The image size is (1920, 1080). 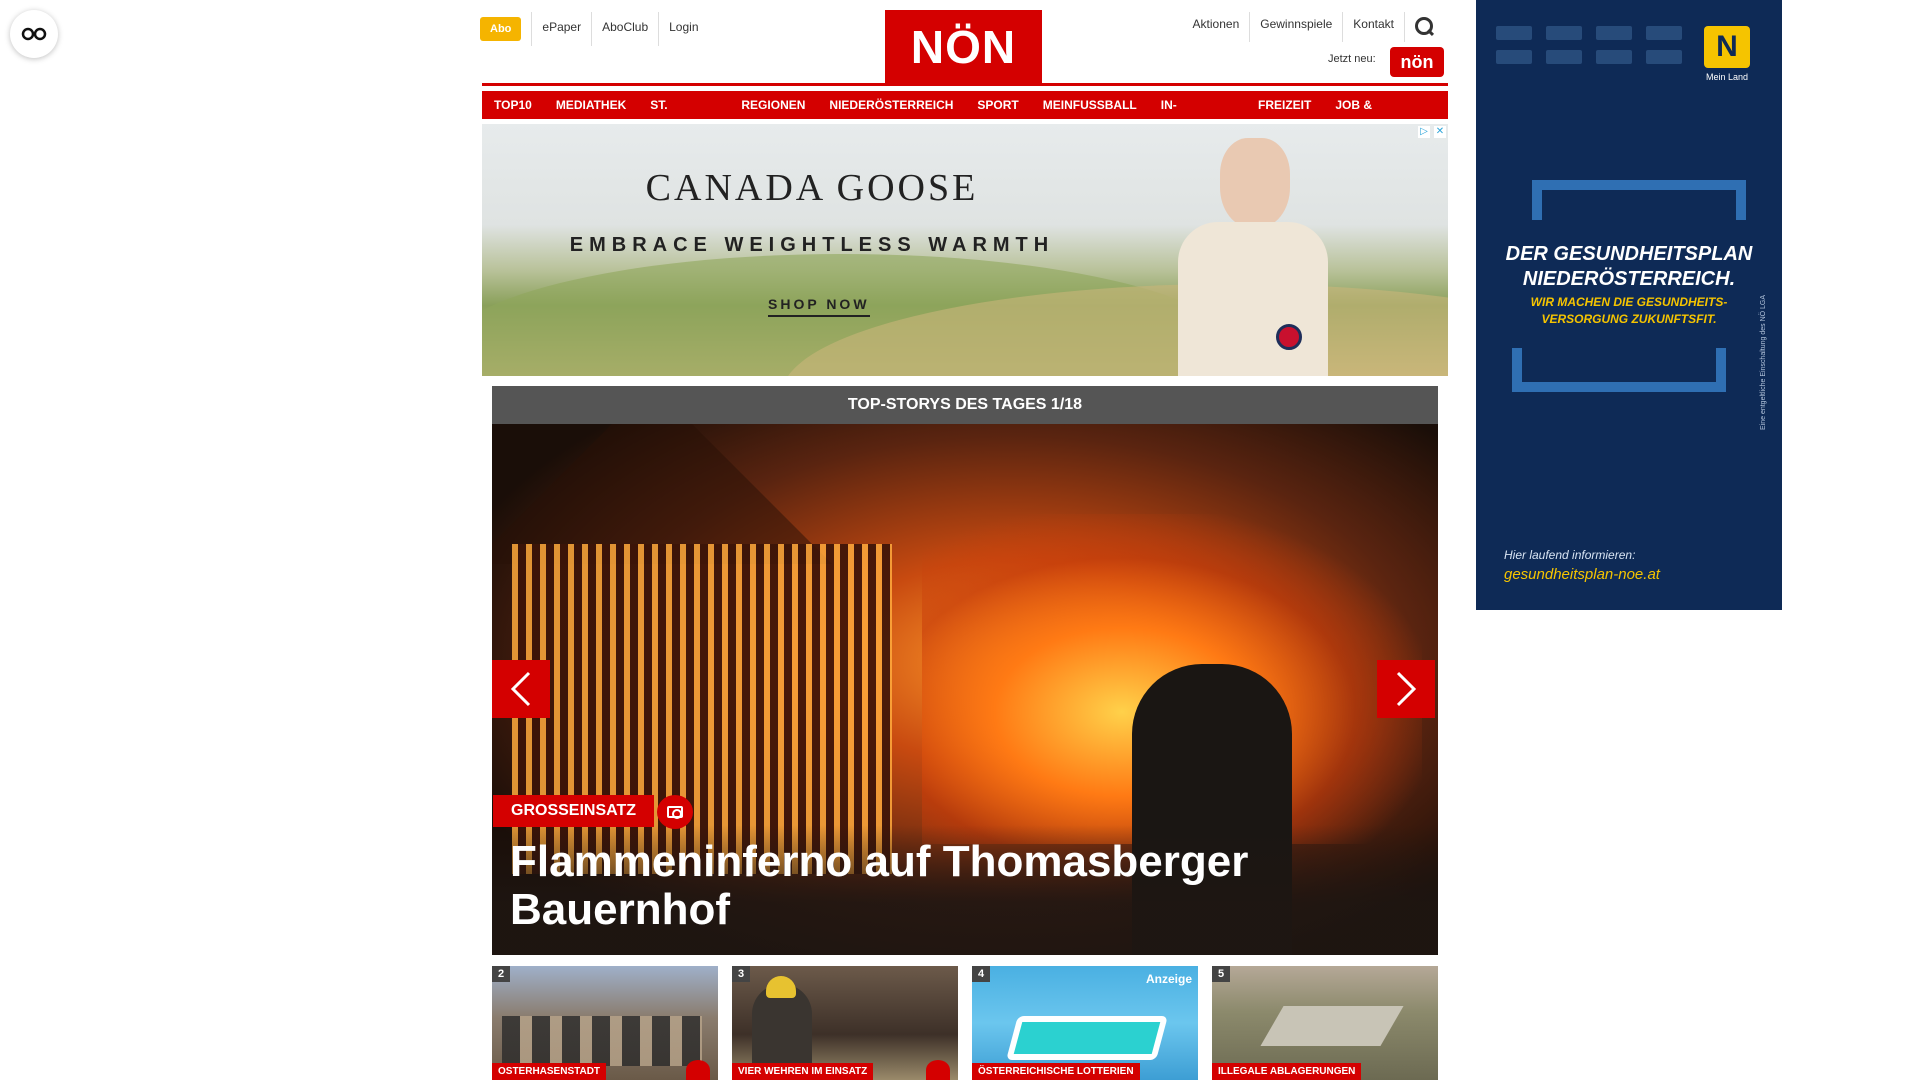 What do you see at coordinates (965, 405) in the screenshot?
I see `top-stories-header: TOP-STORYS DES TAGES 1/18` at bounding box center [965, 405].